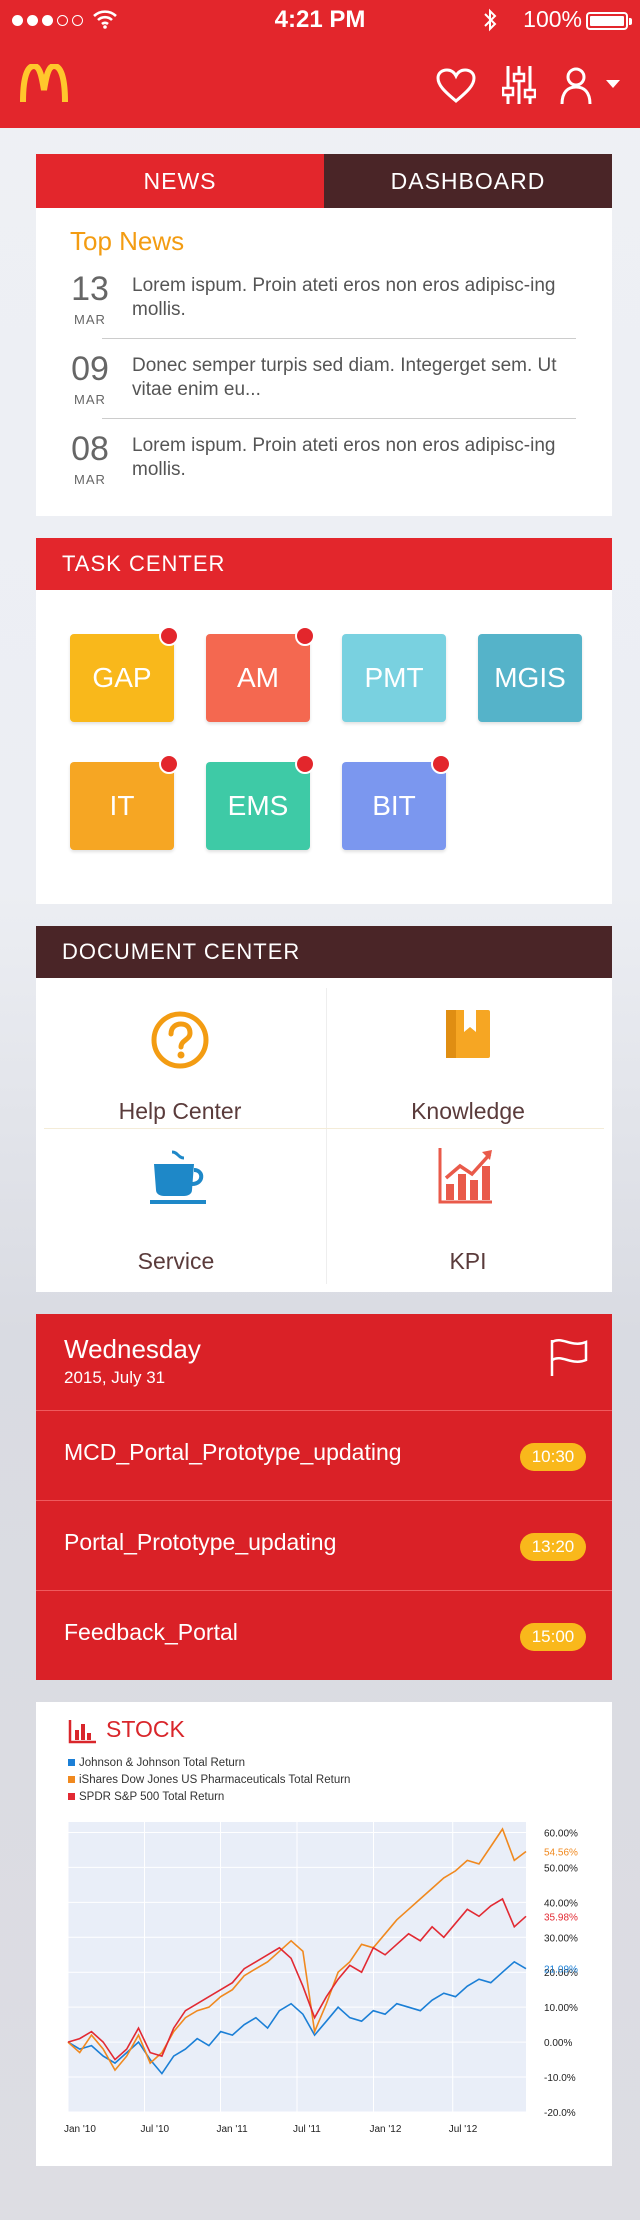 This screenshot has width=640, height=2220. I want to click on news-day: 09, so click(90, 369).